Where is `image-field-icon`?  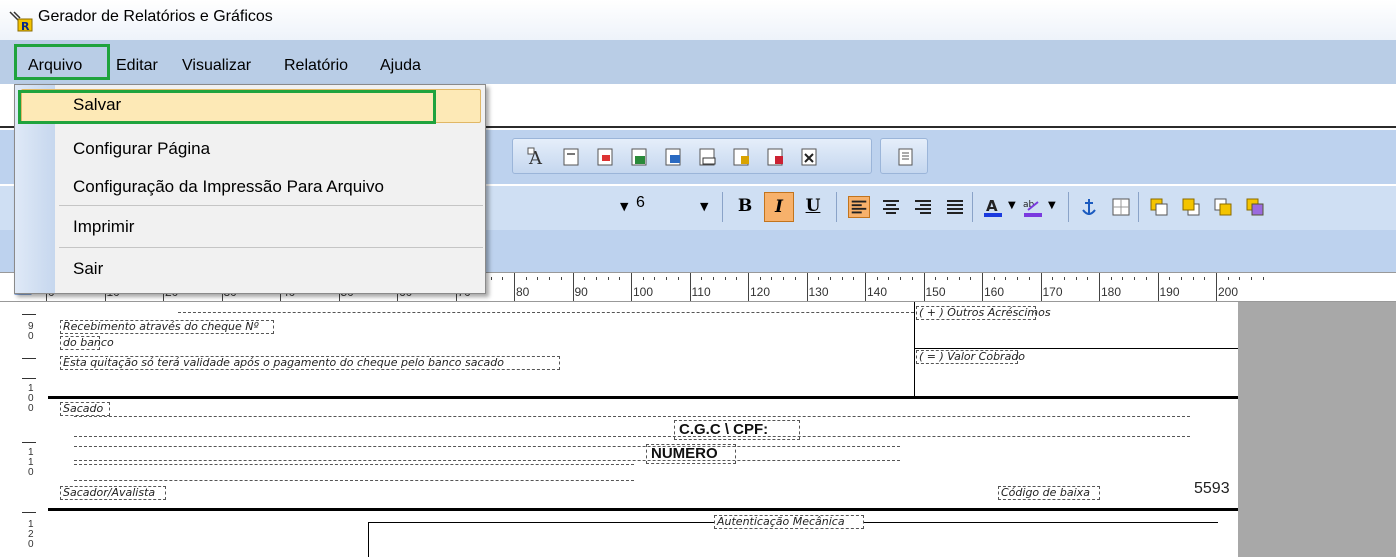
image-field-icon is located at coordinates (606, 157).